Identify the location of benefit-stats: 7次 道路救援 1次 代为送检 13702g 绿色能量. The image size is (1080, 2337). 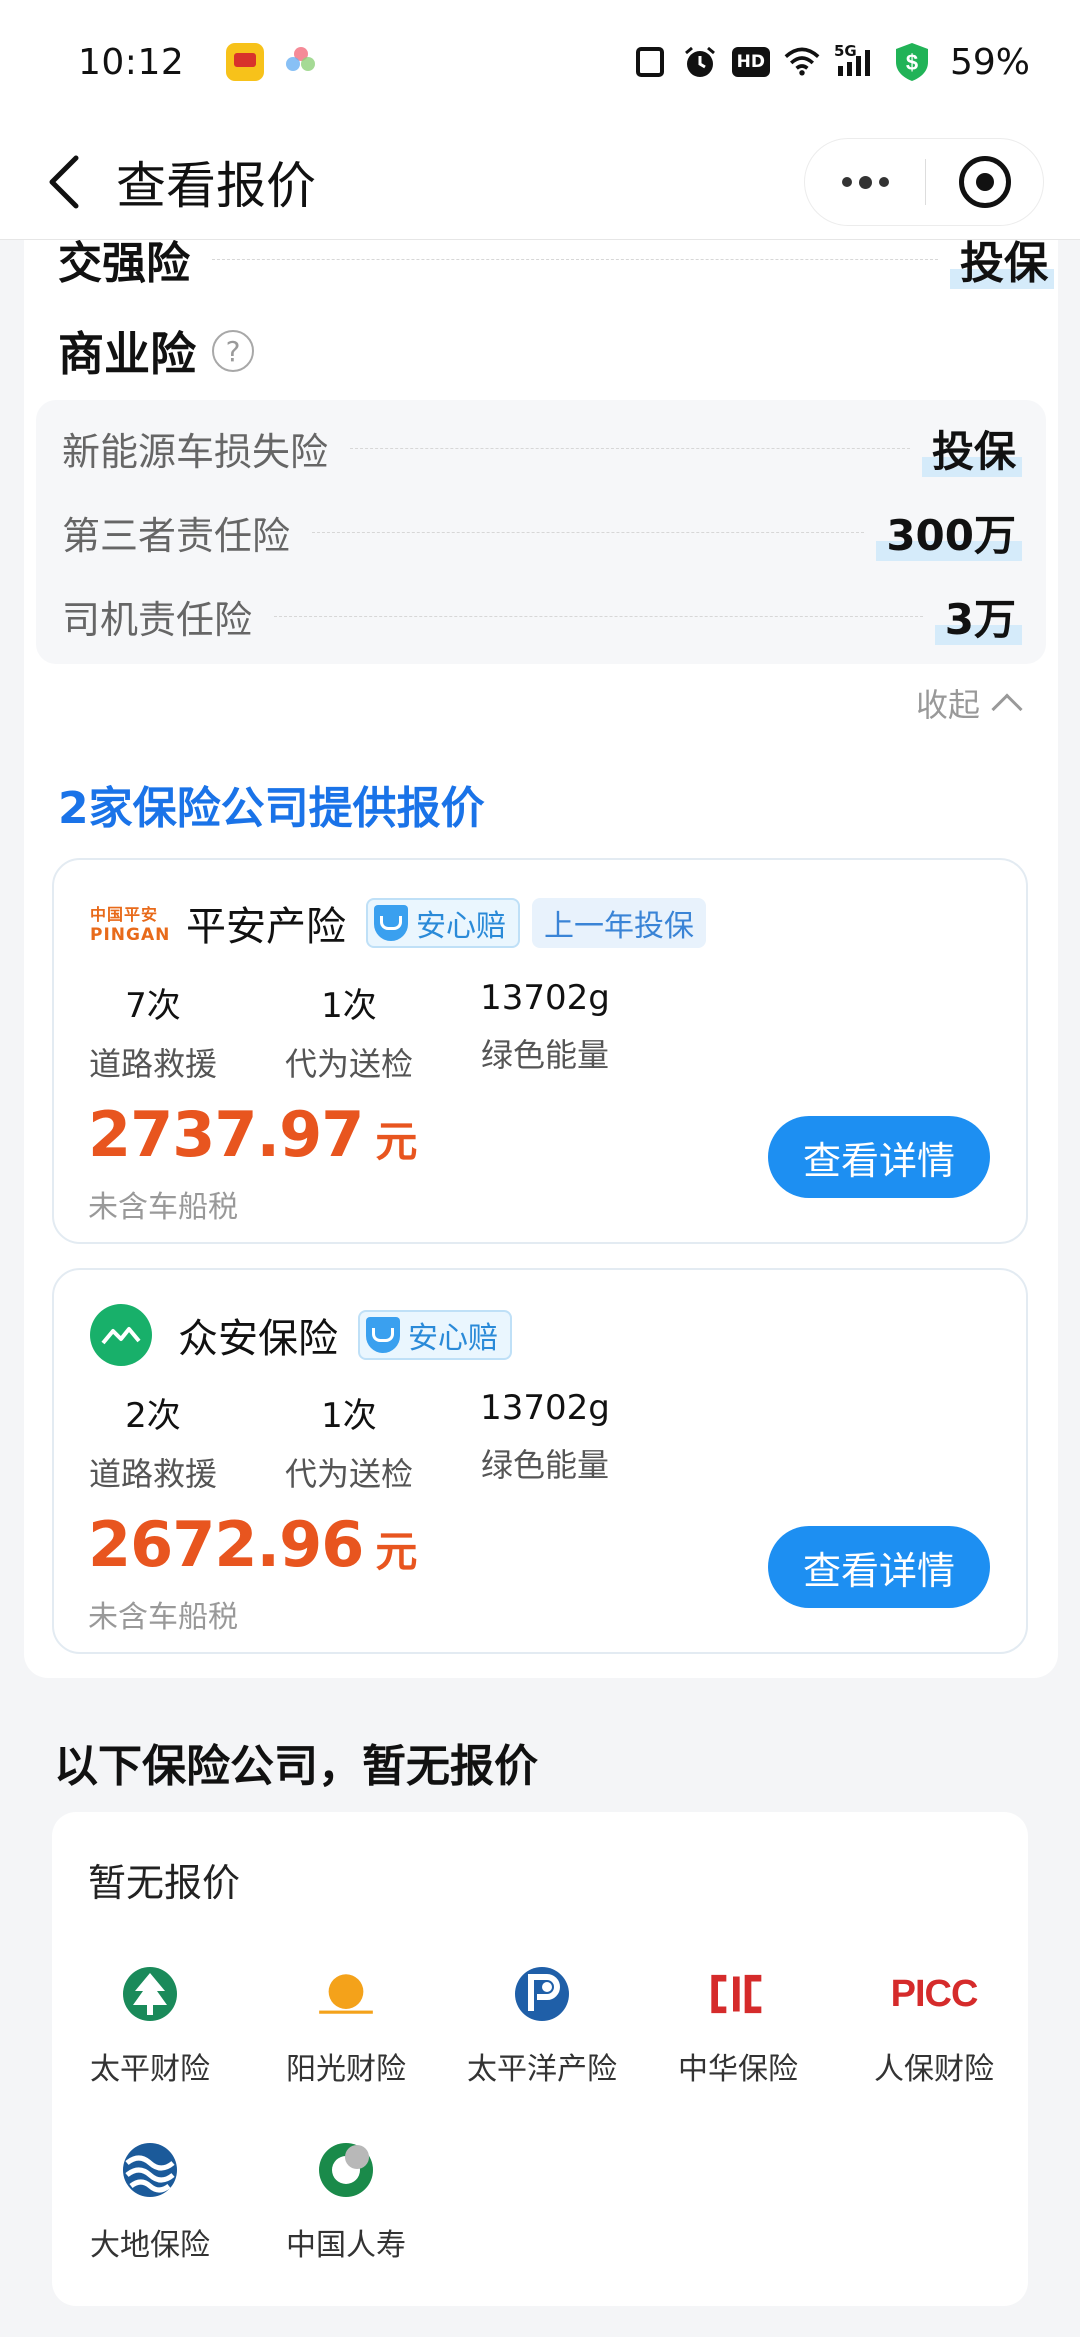
(349, 1031).